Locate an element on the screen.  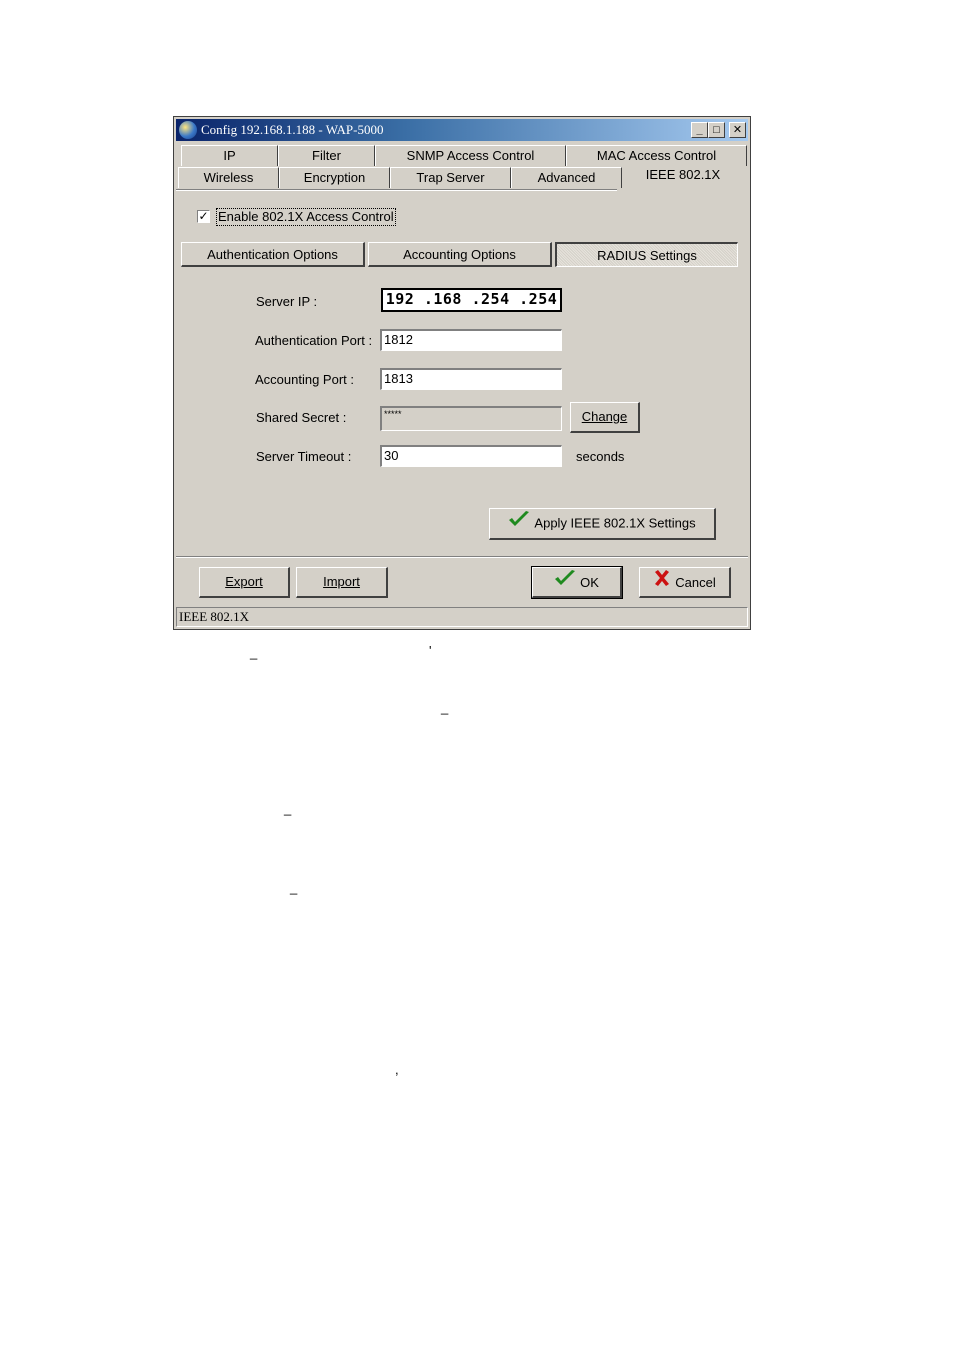
import-button-label: Import is located at coordinates (341, 581).